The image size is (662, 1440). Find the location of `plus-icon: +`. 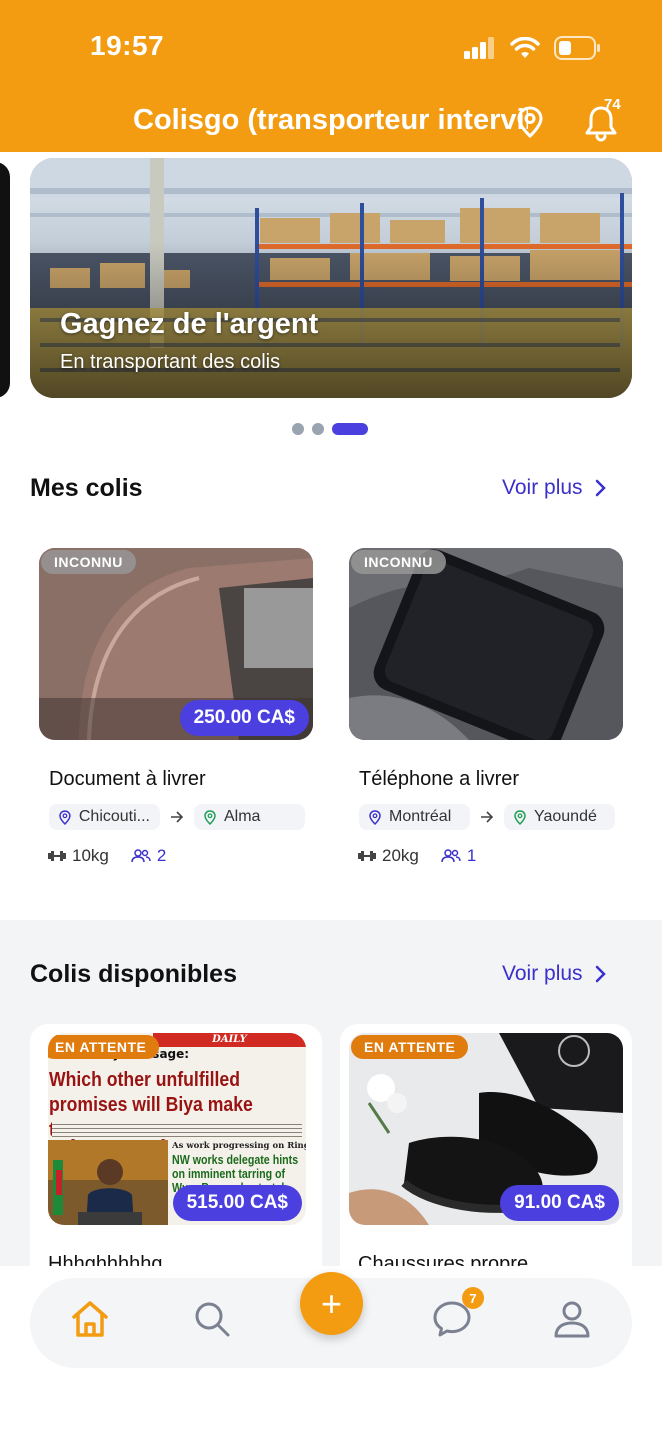

plus-icon: + is located at coordinates (331, 1303).